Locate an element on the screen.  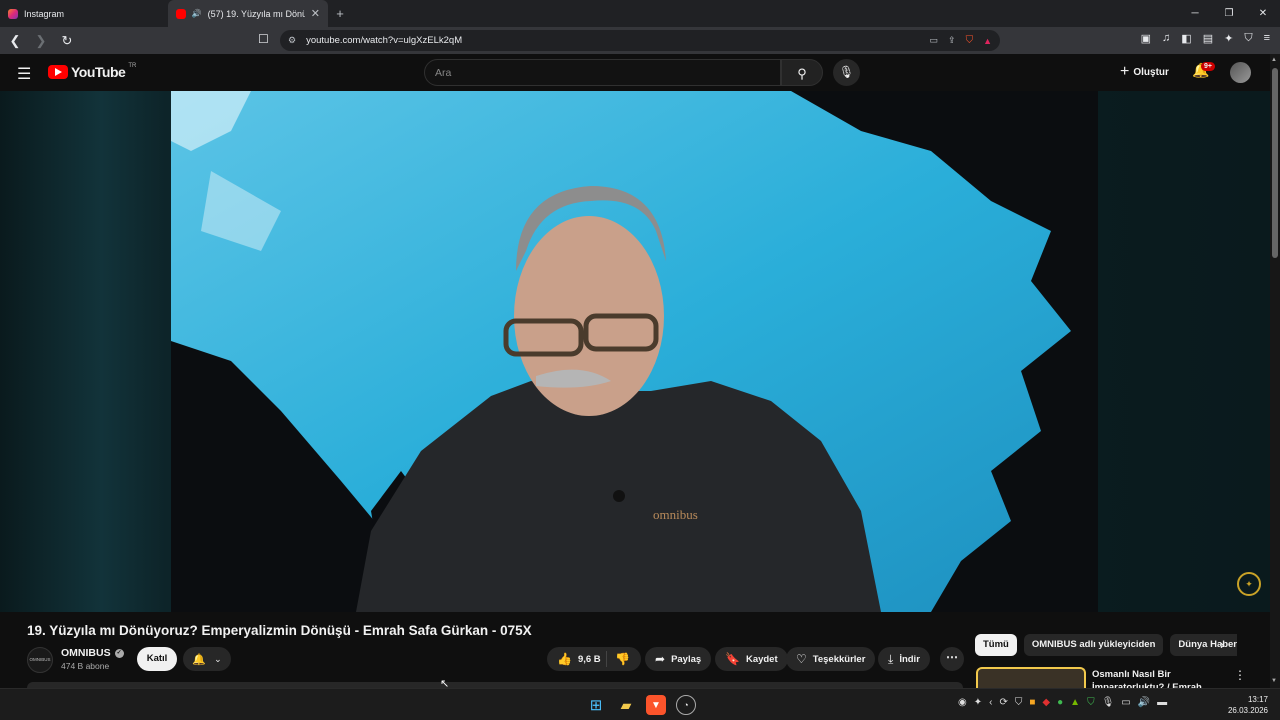
tray-shield-icon: ⛉ is located at coordinates (1091, 702).